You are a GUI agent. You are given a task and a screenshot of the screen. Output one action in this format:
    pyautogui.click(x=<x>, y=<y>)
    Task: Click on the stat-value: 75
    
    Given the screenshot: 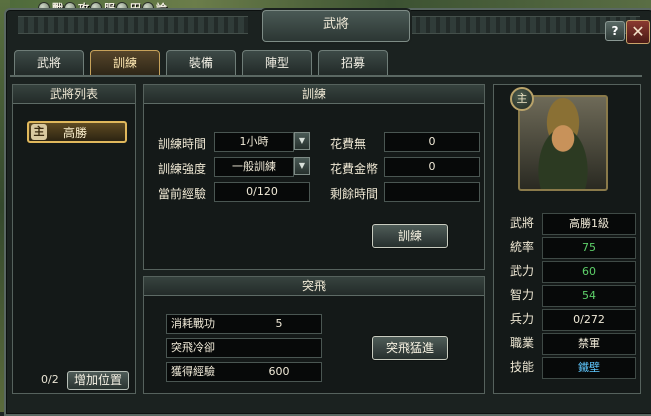 What is the action you would take?
    pyautogui.click(x=589, y=248)
    